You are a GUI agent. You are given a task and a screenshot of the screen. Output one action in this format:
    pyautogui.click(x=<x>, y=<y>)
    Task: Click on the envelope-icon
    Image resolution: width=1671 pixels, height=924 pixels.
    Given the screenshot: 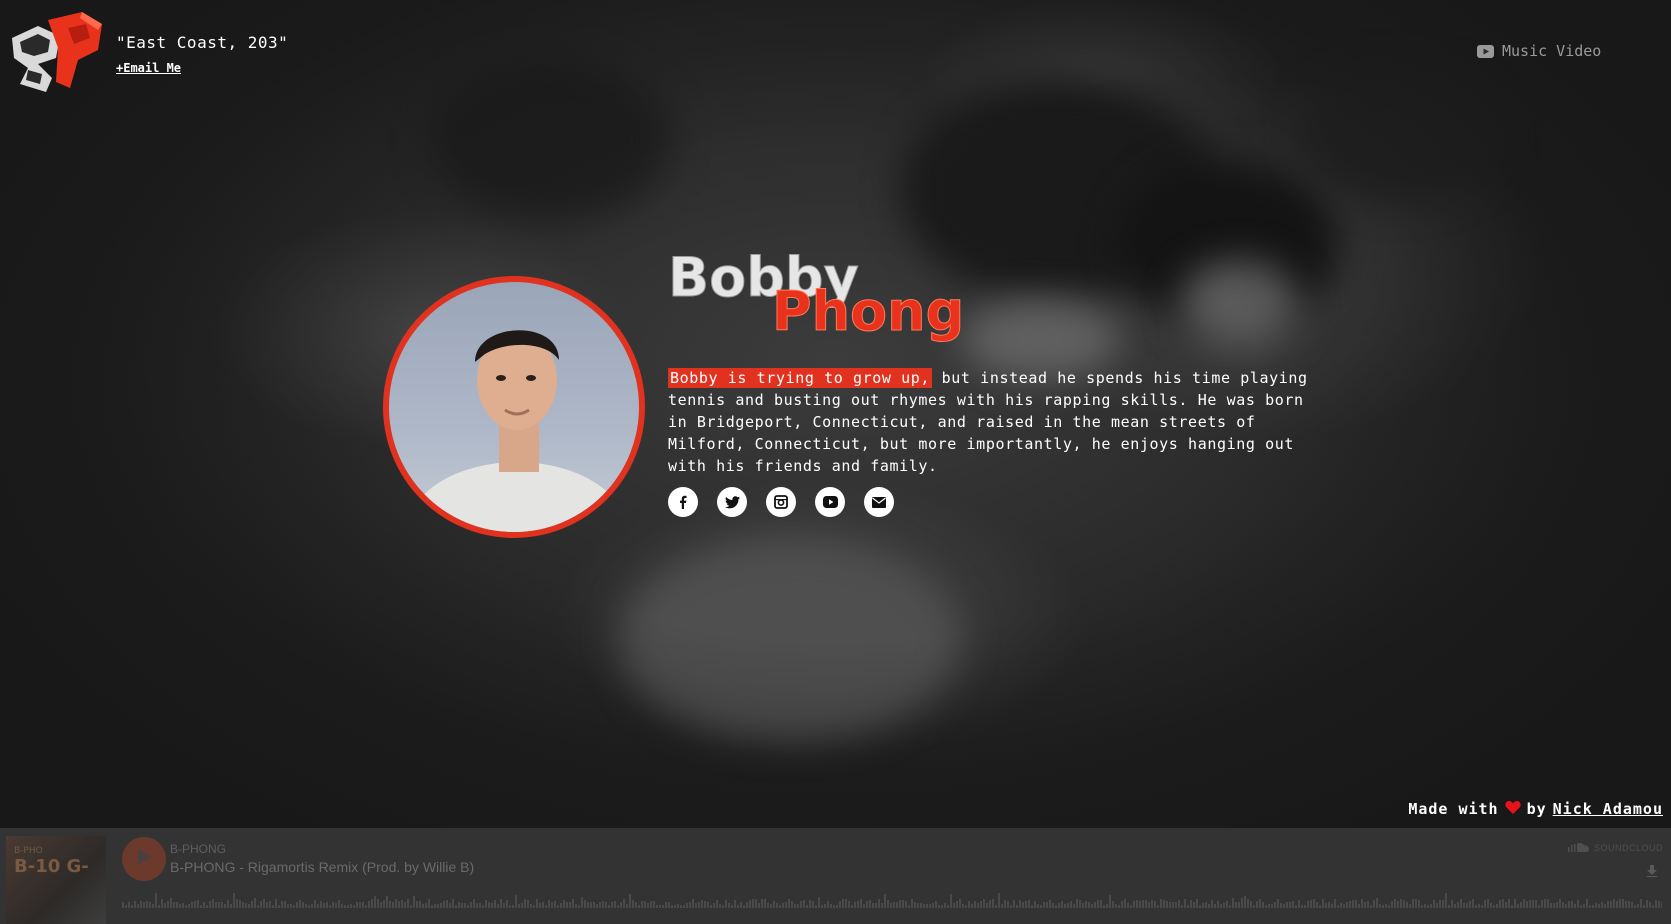 What is the action you would take?
    pyautogui.click(x=879, y=502)
    